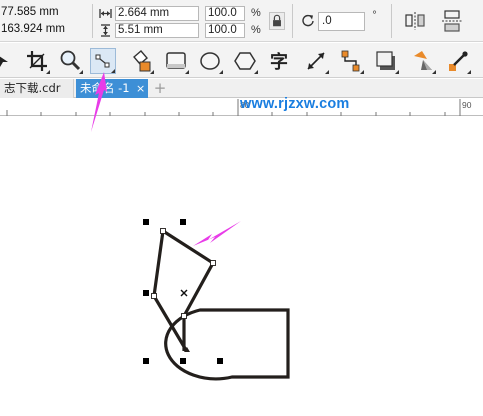 The image size is (483, 416). Describe the element at coordinates (374, 15) in the screenshot. I see `degree-label: °` at that location.